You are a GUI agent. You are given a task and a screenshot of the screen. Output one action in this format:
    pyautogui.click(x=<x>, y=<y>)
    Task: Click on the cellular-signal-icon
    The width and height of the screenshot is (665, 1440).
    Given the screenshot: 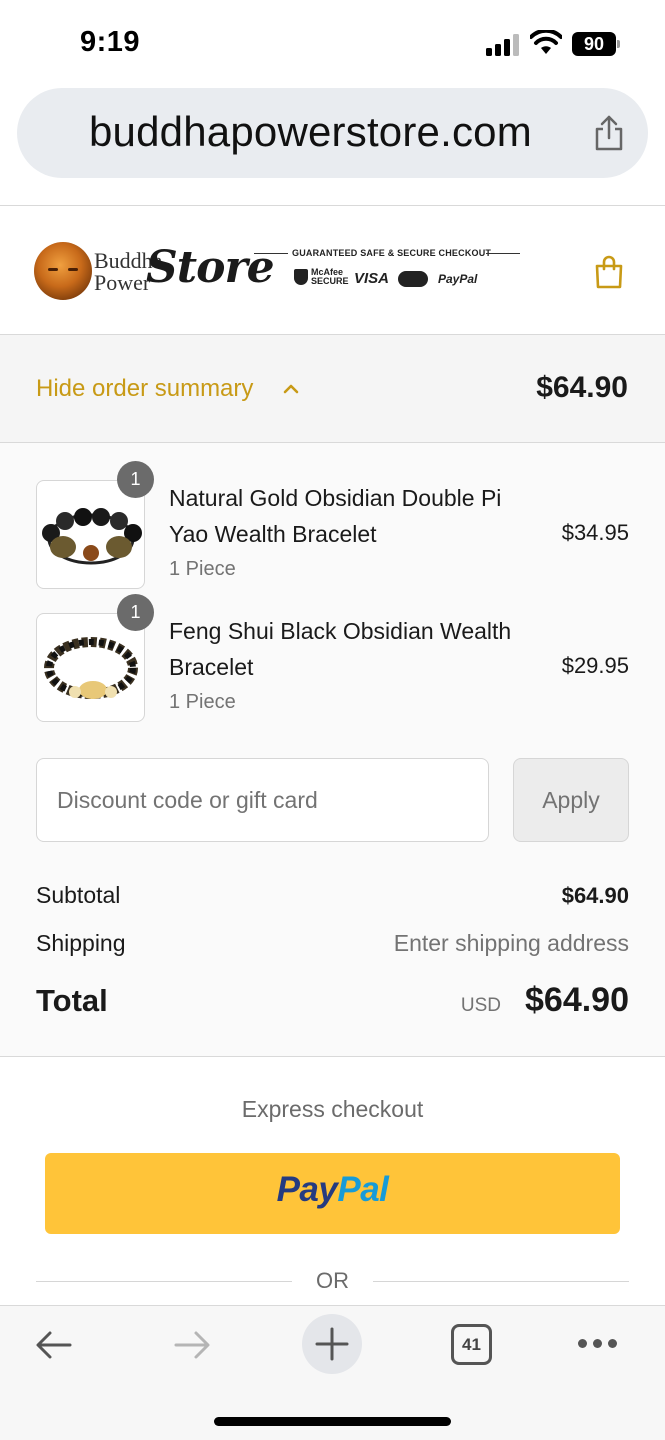 What is the action you would take?
    pyautogui.click(x=503, y=45)
    